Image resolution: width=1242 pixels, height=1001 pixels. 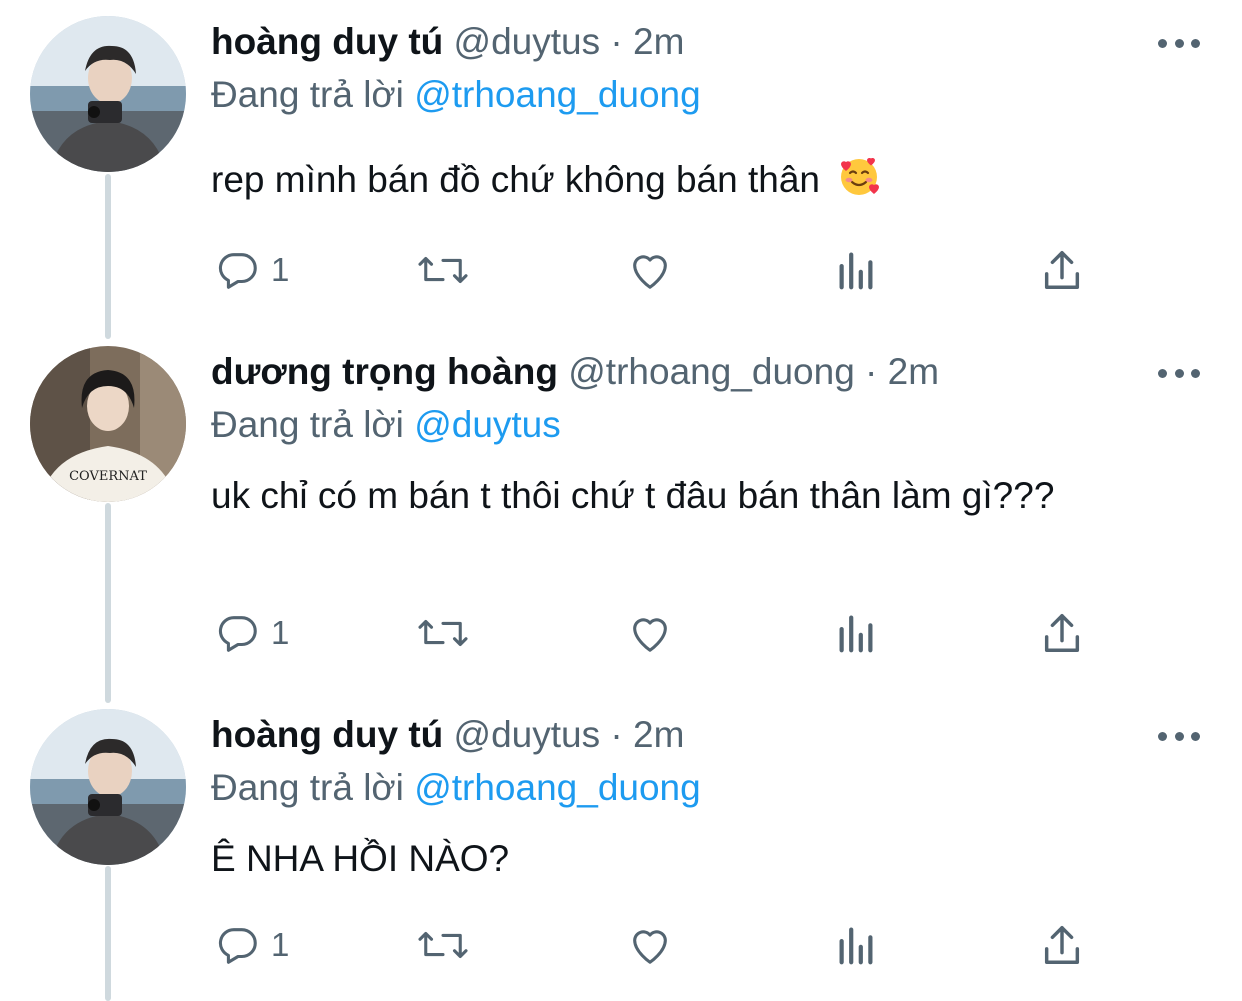 I want to click on replying-to: Đang trả lời @duytus, so click(x=386, y=425).